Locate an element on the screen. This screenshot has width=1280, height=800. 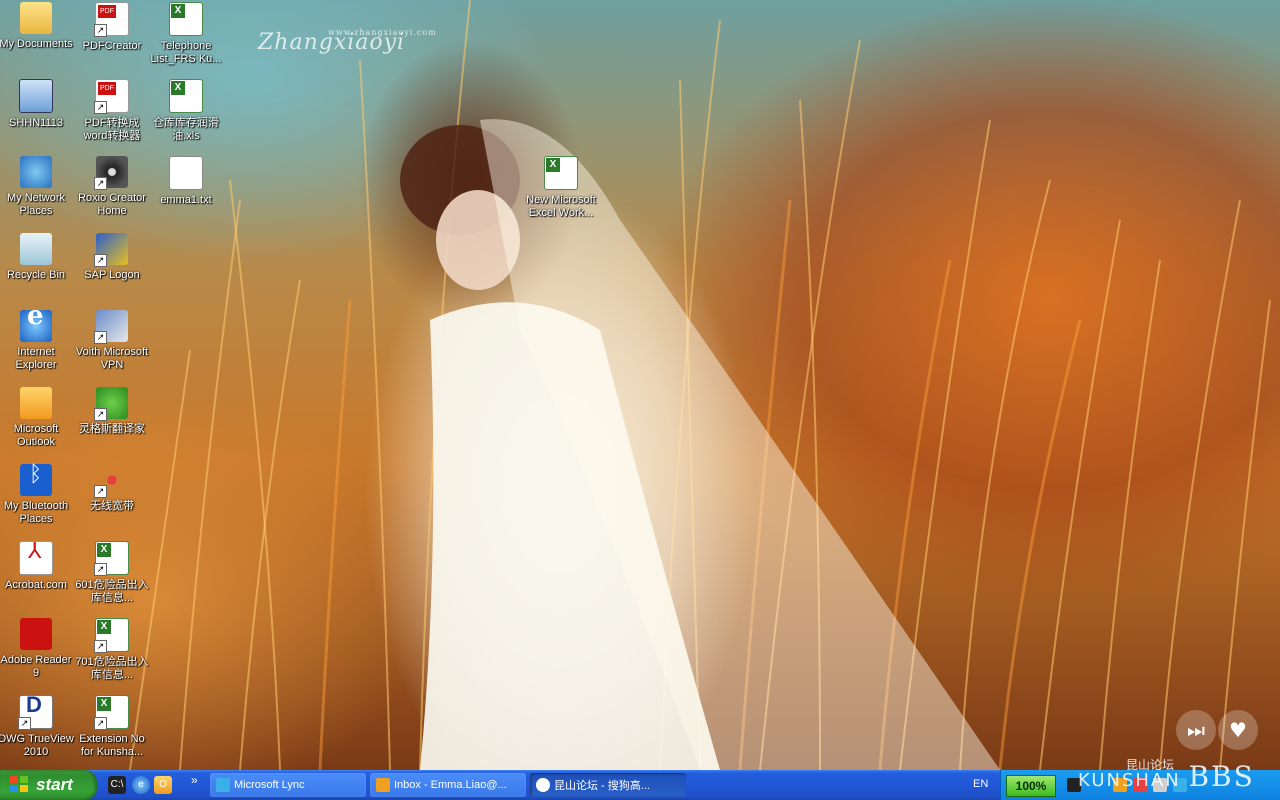
desktop-icon-recycle-bin: Recycle Bin is located at coordinates (37, 257).